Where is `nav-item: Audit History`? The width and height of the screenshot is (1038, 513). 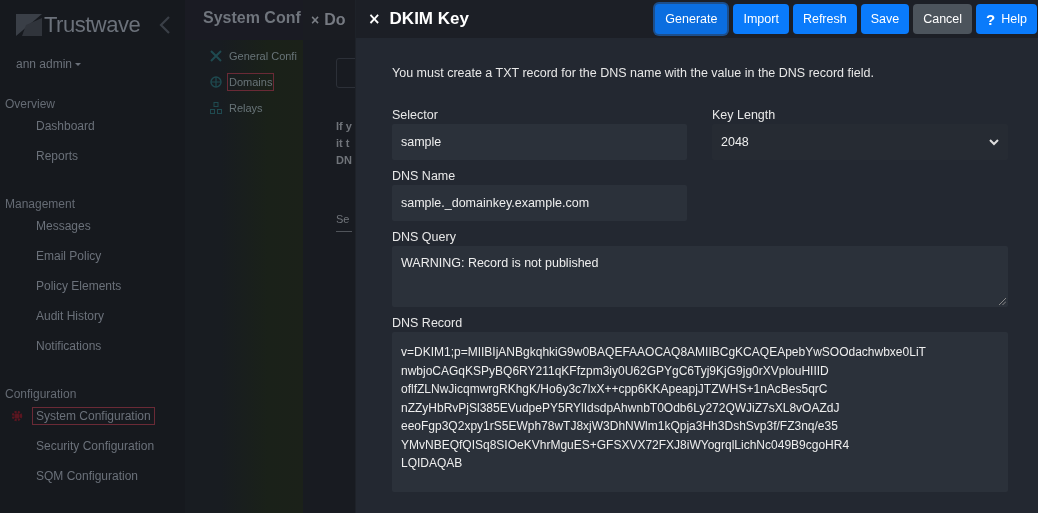 nav-item: Audit History is located at coordinates (70, 316).